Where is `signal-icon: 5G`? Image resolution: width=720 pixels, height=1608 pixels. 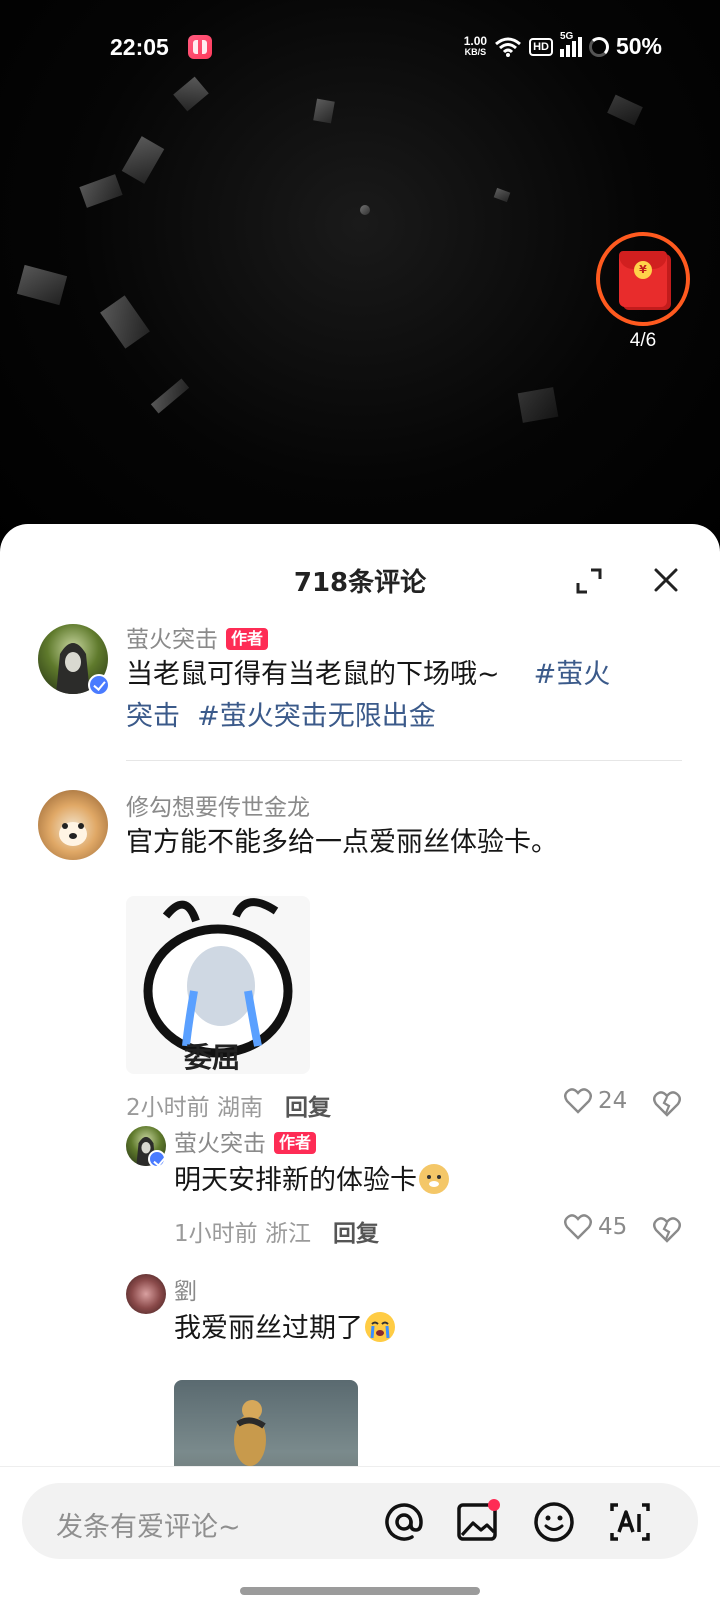 signal-icon: 5G is located at coordinates (570, 44).